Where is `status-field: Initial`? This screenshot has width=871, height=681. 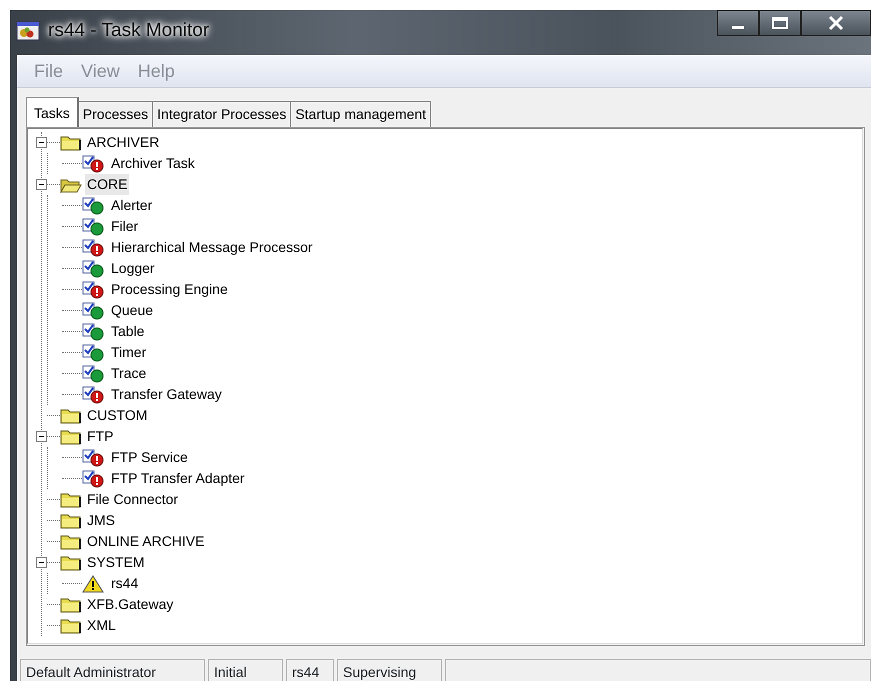 status-field: Initial is located at coordinates (245, 670).